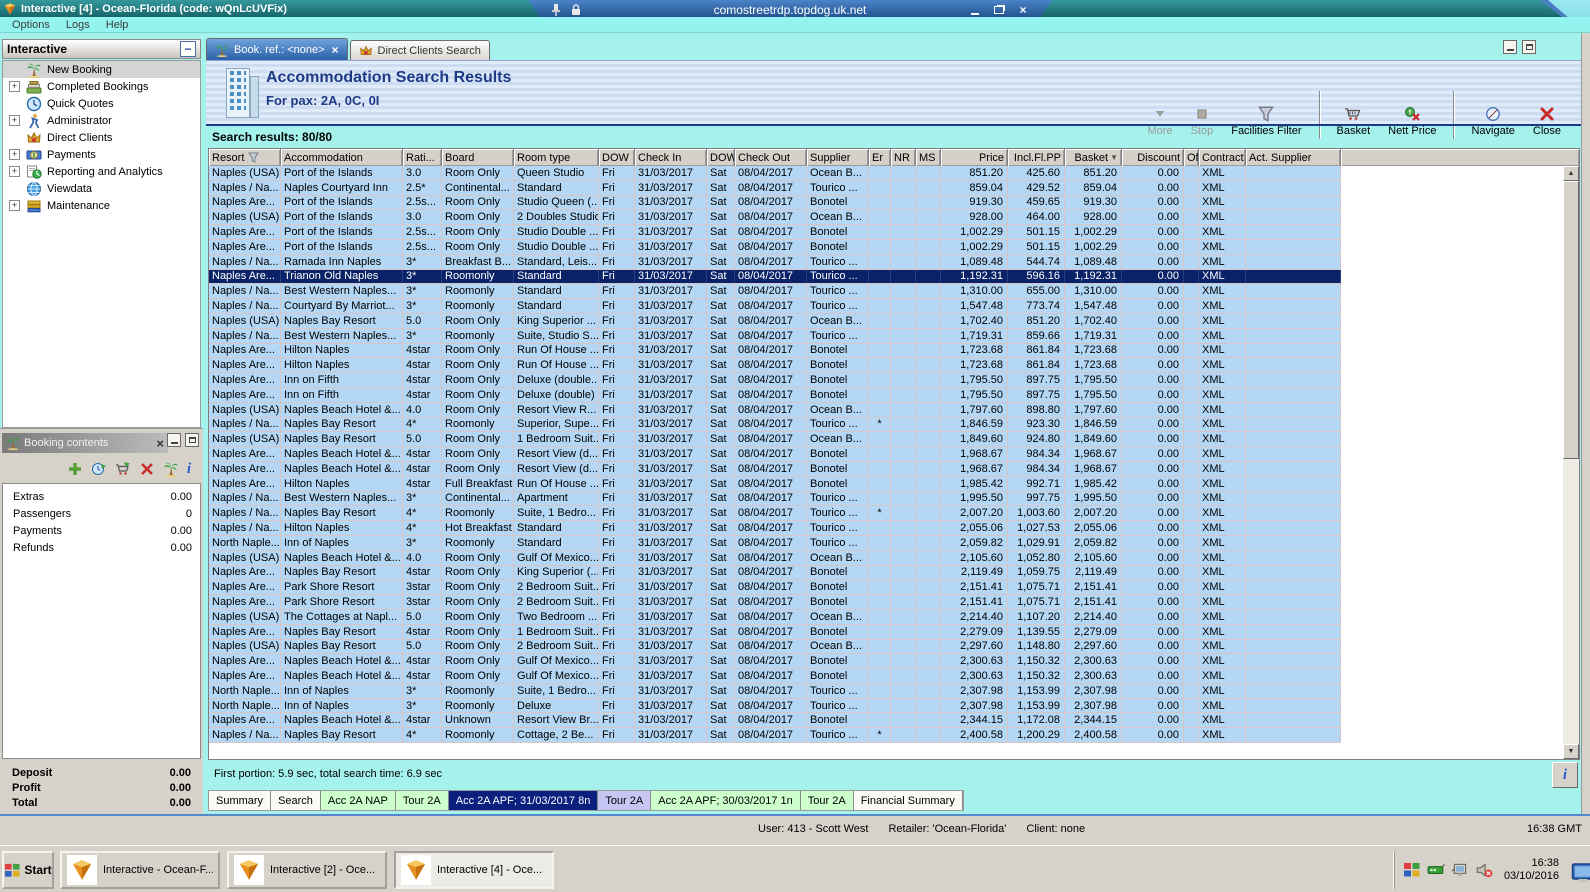  I want to click on basket-add-icon, so click(123, 469).